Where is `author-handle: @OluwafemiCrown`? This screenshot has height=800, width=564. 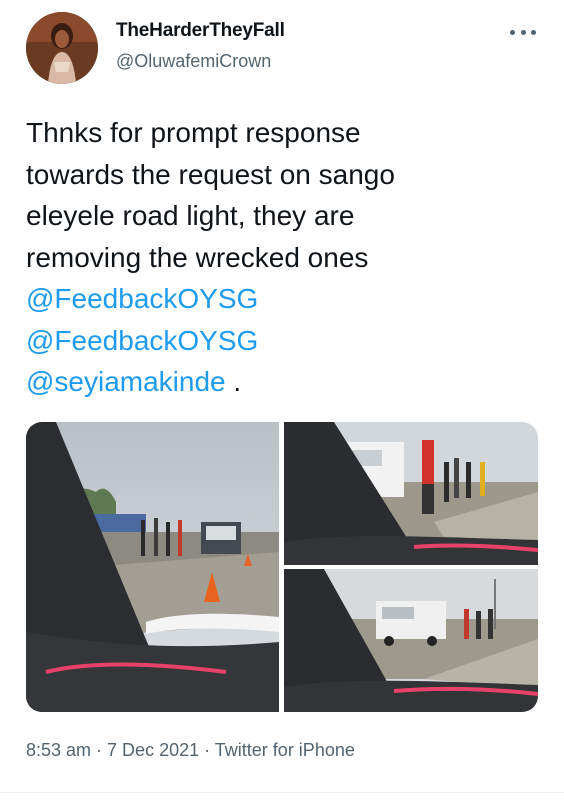
author-handle: @OluwafemiCrown is located at coordinates (193, 61).